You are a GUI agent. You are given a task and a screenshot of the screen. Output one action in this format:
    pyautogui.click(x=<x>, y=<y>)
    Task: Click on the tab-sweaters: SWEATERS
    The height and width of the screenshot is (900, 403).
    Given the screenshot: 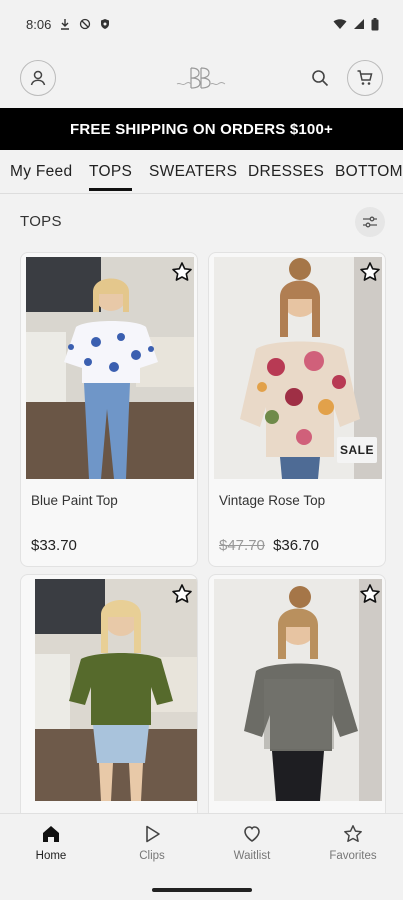 What is the action you would take?
    pyautogui.click(x=193, y=171)
    